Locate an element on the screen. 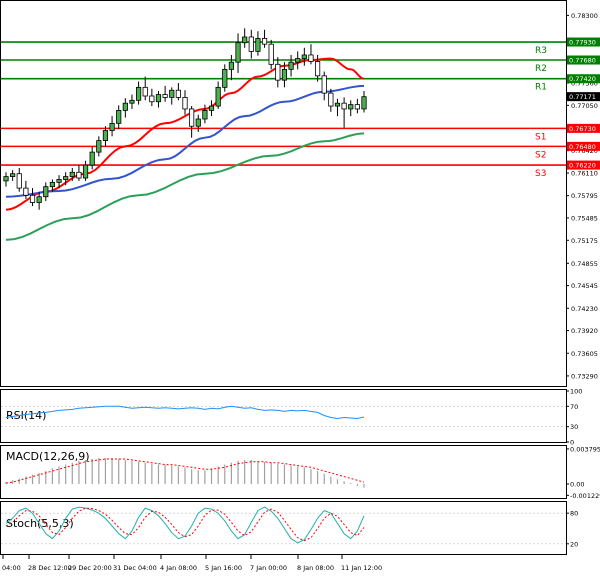 The height and width of the screenshot is (579, 600). rsi-tick-label: 30 is located at coordinates (574, 427).